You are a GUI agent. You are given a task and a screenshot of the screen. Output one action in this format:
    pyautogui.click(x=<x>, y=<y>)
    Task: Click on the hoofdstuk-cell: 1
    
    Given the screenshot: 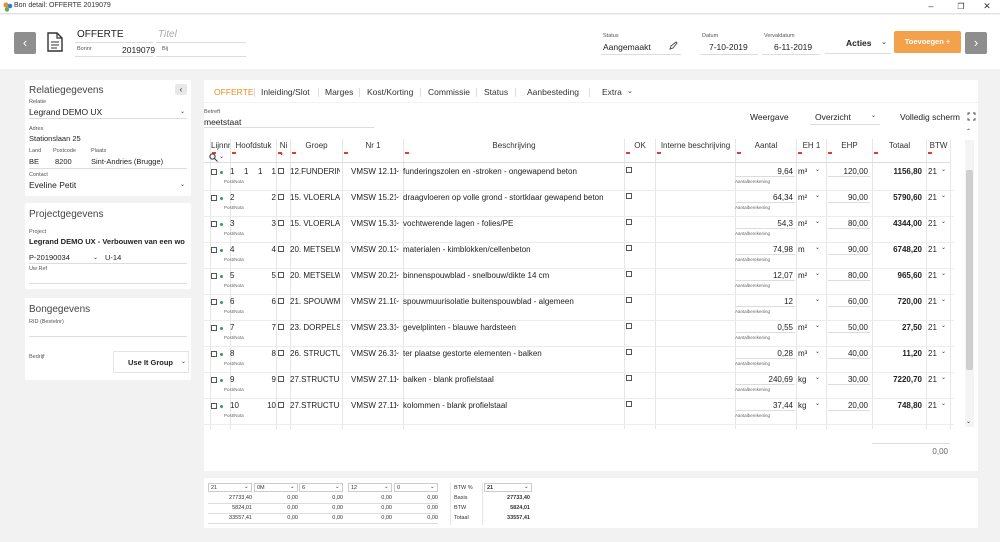 What is the action you would take?
    pyautogui.click(x=246, y=171)
    